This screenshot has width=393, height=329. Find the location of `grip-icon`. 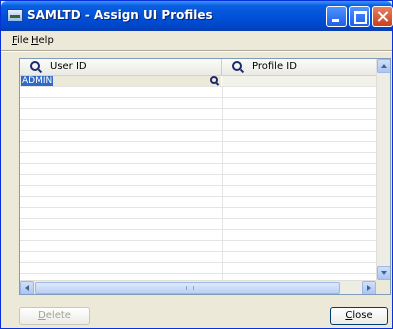

grip-icon is located at coordinates (190, 288).